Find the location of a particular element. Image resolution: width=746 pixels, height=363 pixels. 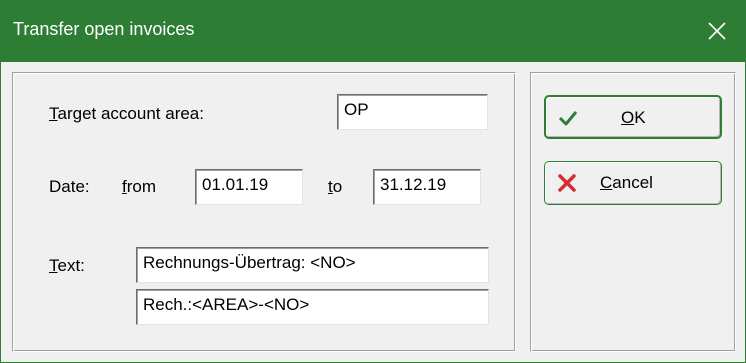

text-line-2-input: Rech.:<AREA>-<NO> is located at coordinates (312, 307).